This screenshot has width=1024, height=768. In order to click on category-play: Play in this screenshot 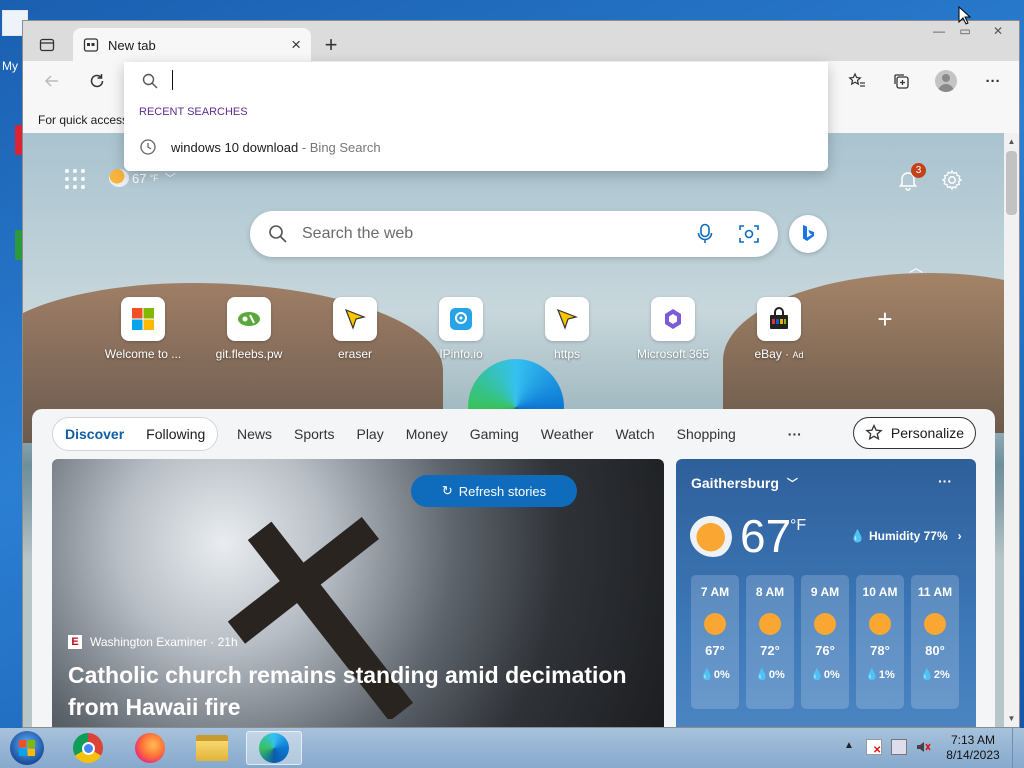, I will do `click(369, 434)`.